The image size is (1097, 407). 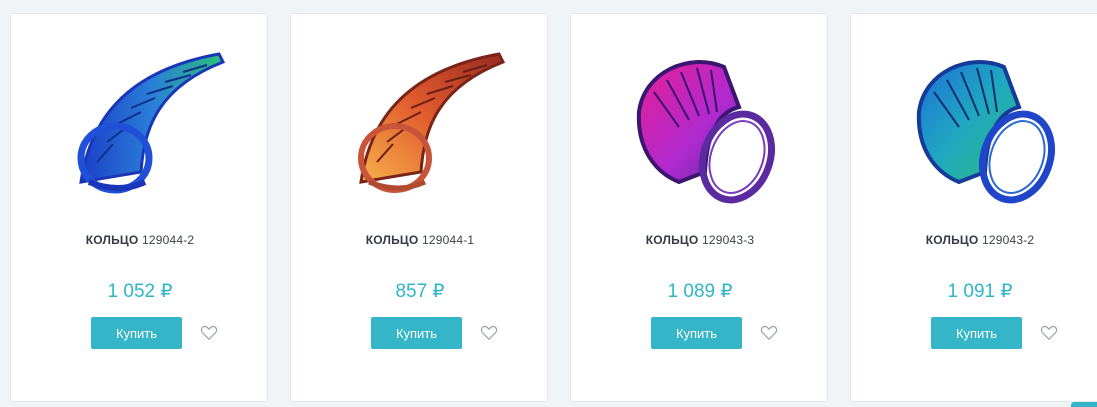 I want to click on scroll-to-top-tab, so click(x=1084, y=404).